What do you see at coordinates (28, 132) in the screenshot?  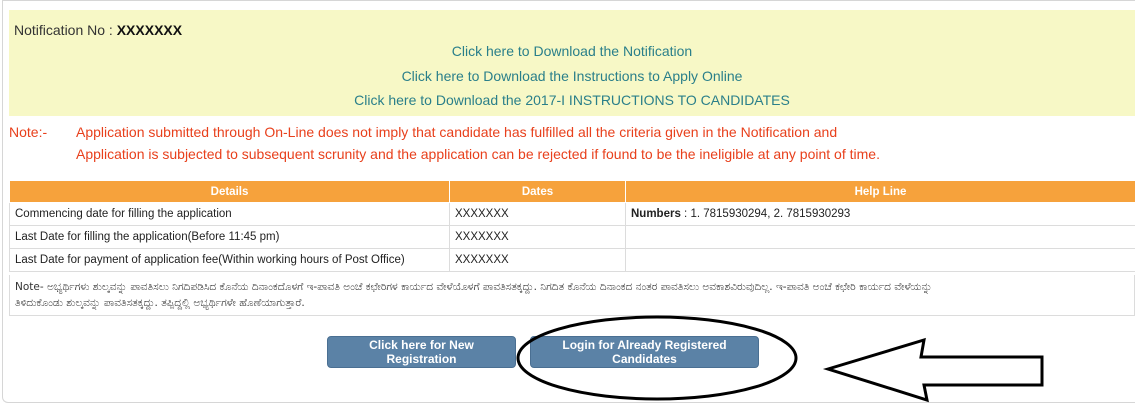 I see `note-label: Note:-` at bounding box center [28, 132].